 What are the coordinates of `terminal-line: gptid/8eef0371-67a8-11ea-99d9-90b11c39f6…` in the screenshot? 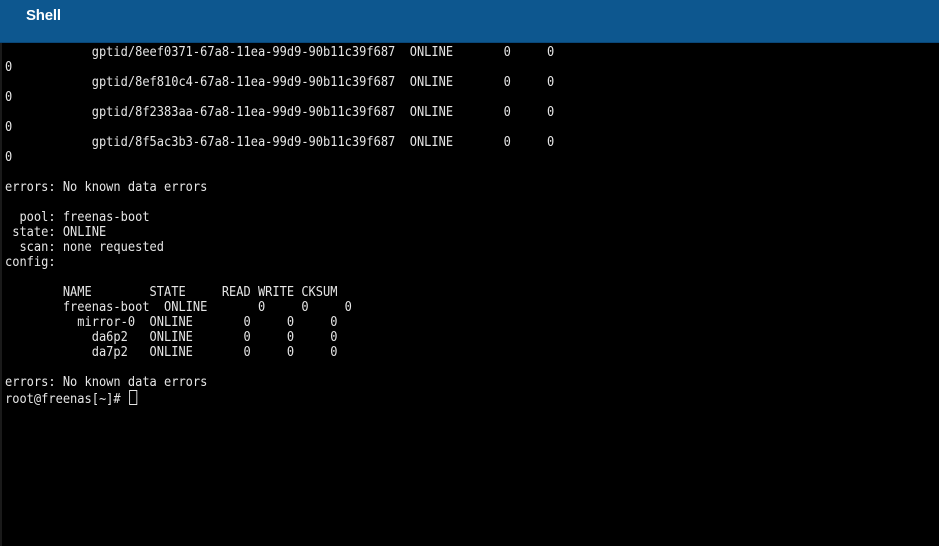 It's located at (280, 52).